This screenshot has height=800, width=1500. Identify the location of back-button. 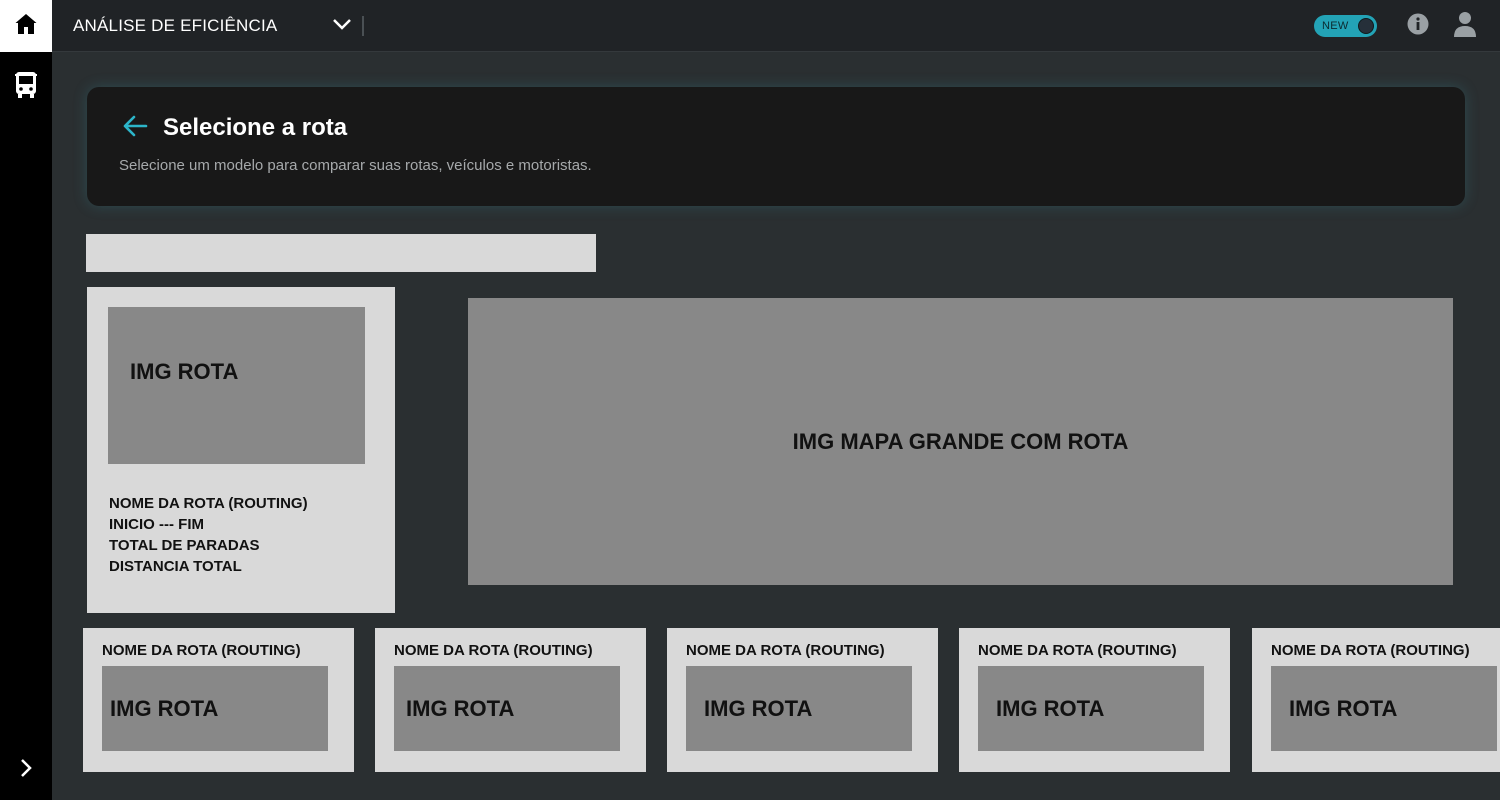
(135, 128).